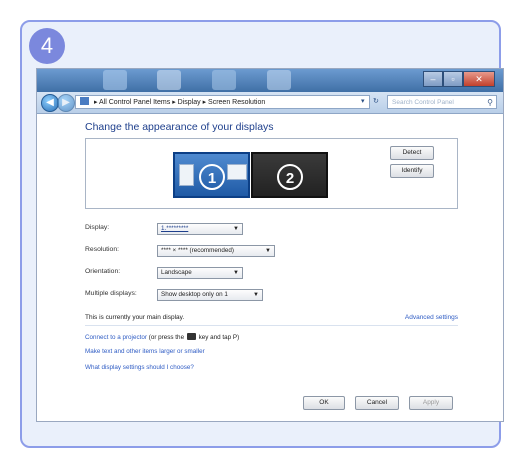 Image resolution: width=523 pixels, height=470 pixels. I want to click on projector-hint: (or press the, so click(166, 337).